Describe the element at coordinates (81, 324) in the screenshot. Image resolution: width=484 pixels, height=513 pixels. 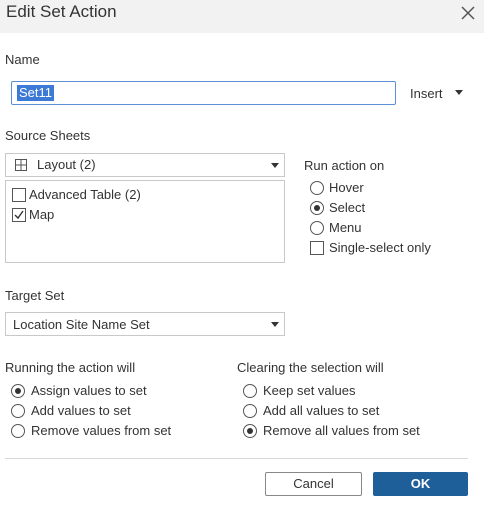
I see `target-set-selected: Location Site Name Set` at that location.